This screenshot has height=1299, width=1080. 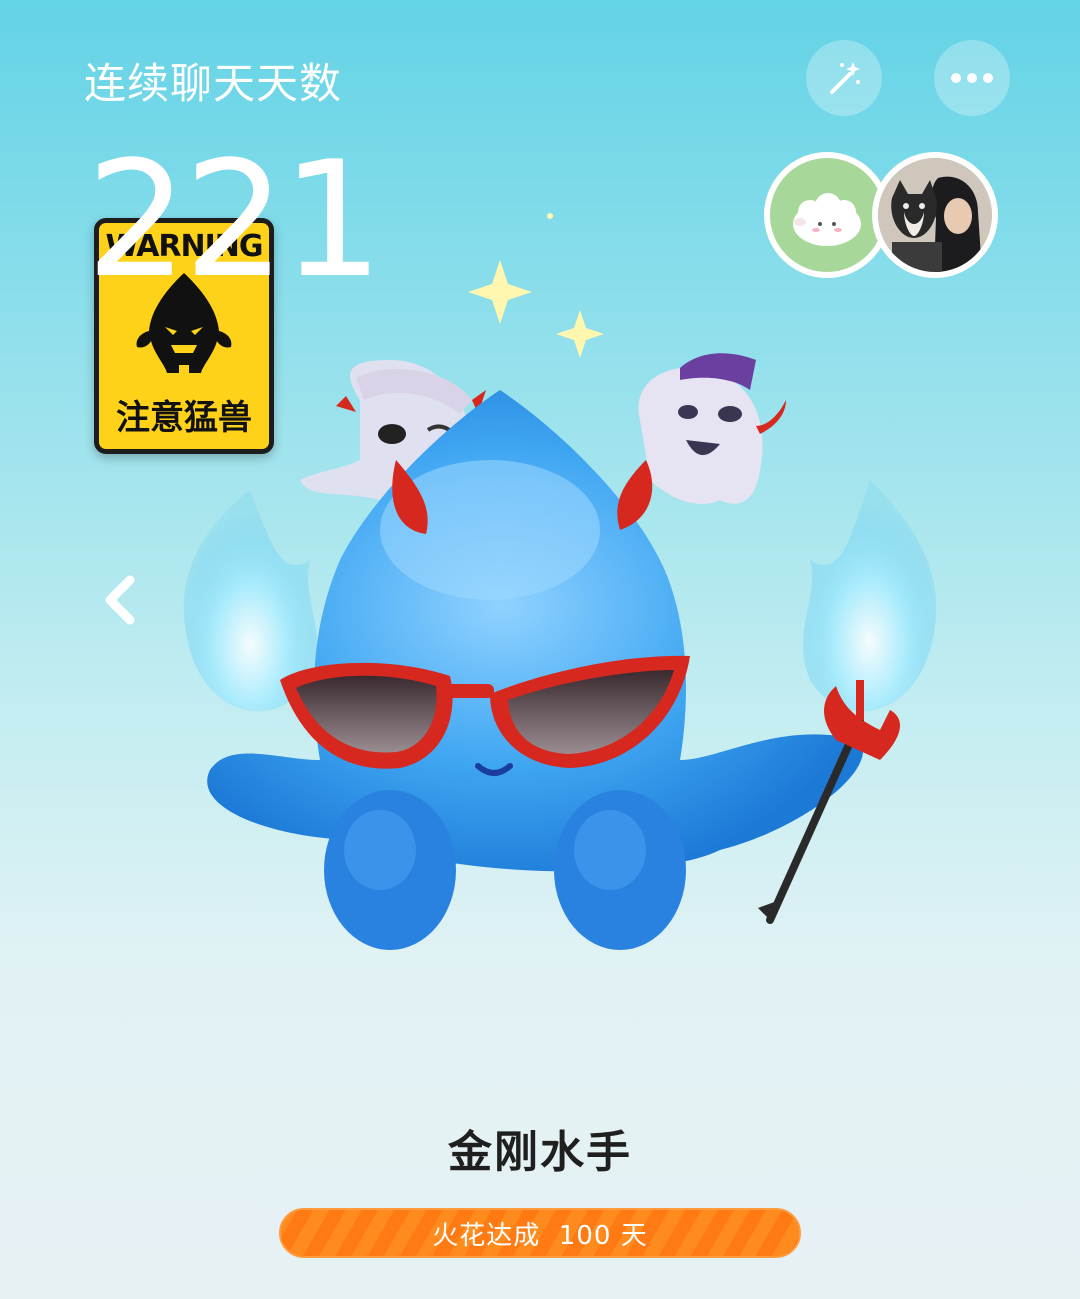 What do you see at coordinates (712, 428) in the screenshot?
I see `ghost-right` at bounding box center [712, 428].